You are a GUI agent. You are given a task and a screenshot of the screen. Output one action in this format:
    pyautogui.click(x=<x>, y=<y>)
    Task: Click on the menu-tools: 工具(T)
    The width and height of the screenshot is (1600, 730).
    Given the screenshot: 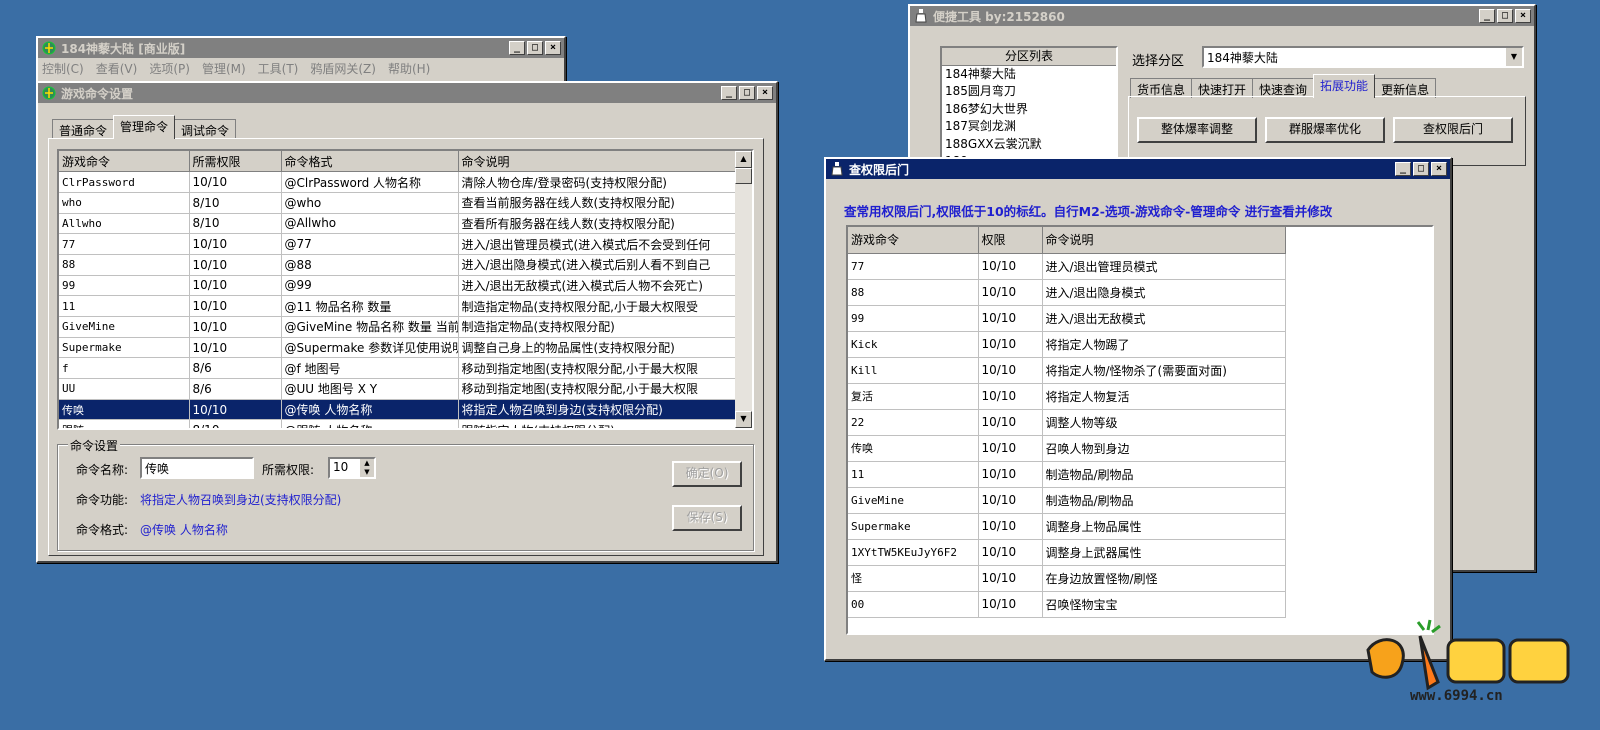 What is the action you would take?
    pyautogui.click(x=278, y=68)
    